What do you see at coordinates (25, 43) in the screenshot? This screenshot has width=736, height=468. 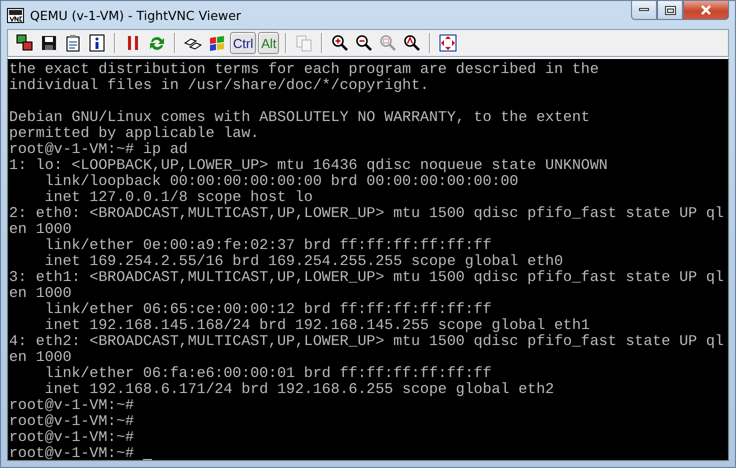 I see `screens-icon` at bounding box center [25, 43].